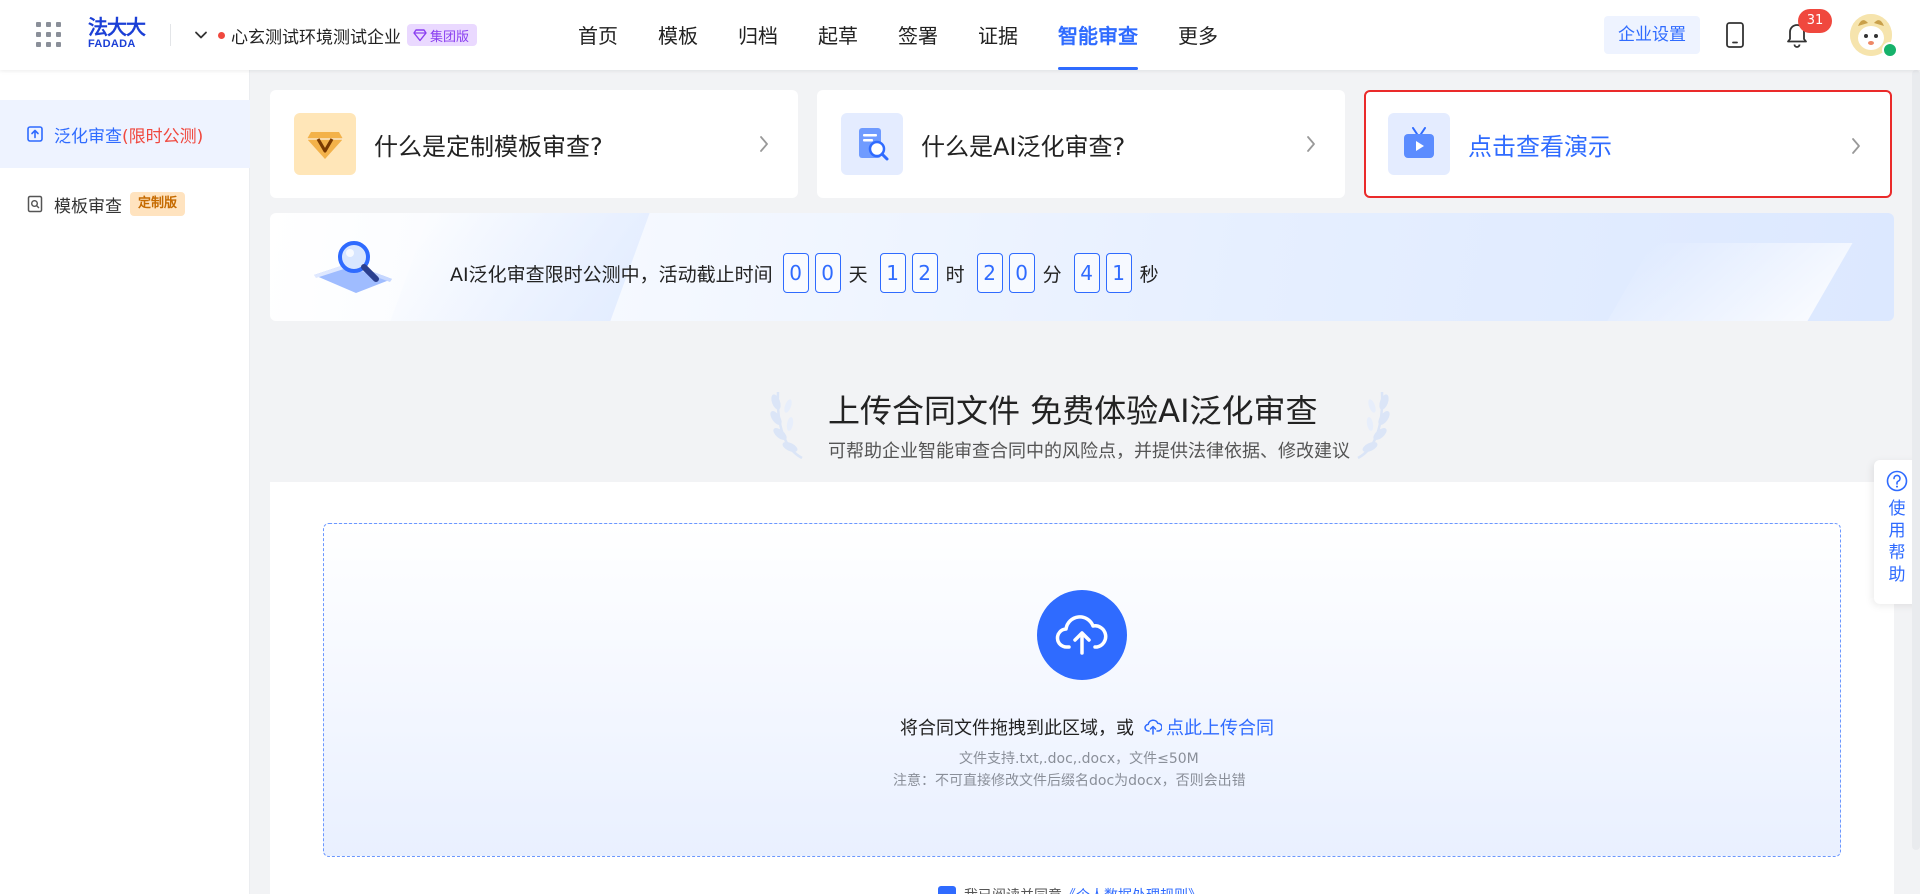  I want to click on header-divider, so click(170, 35).